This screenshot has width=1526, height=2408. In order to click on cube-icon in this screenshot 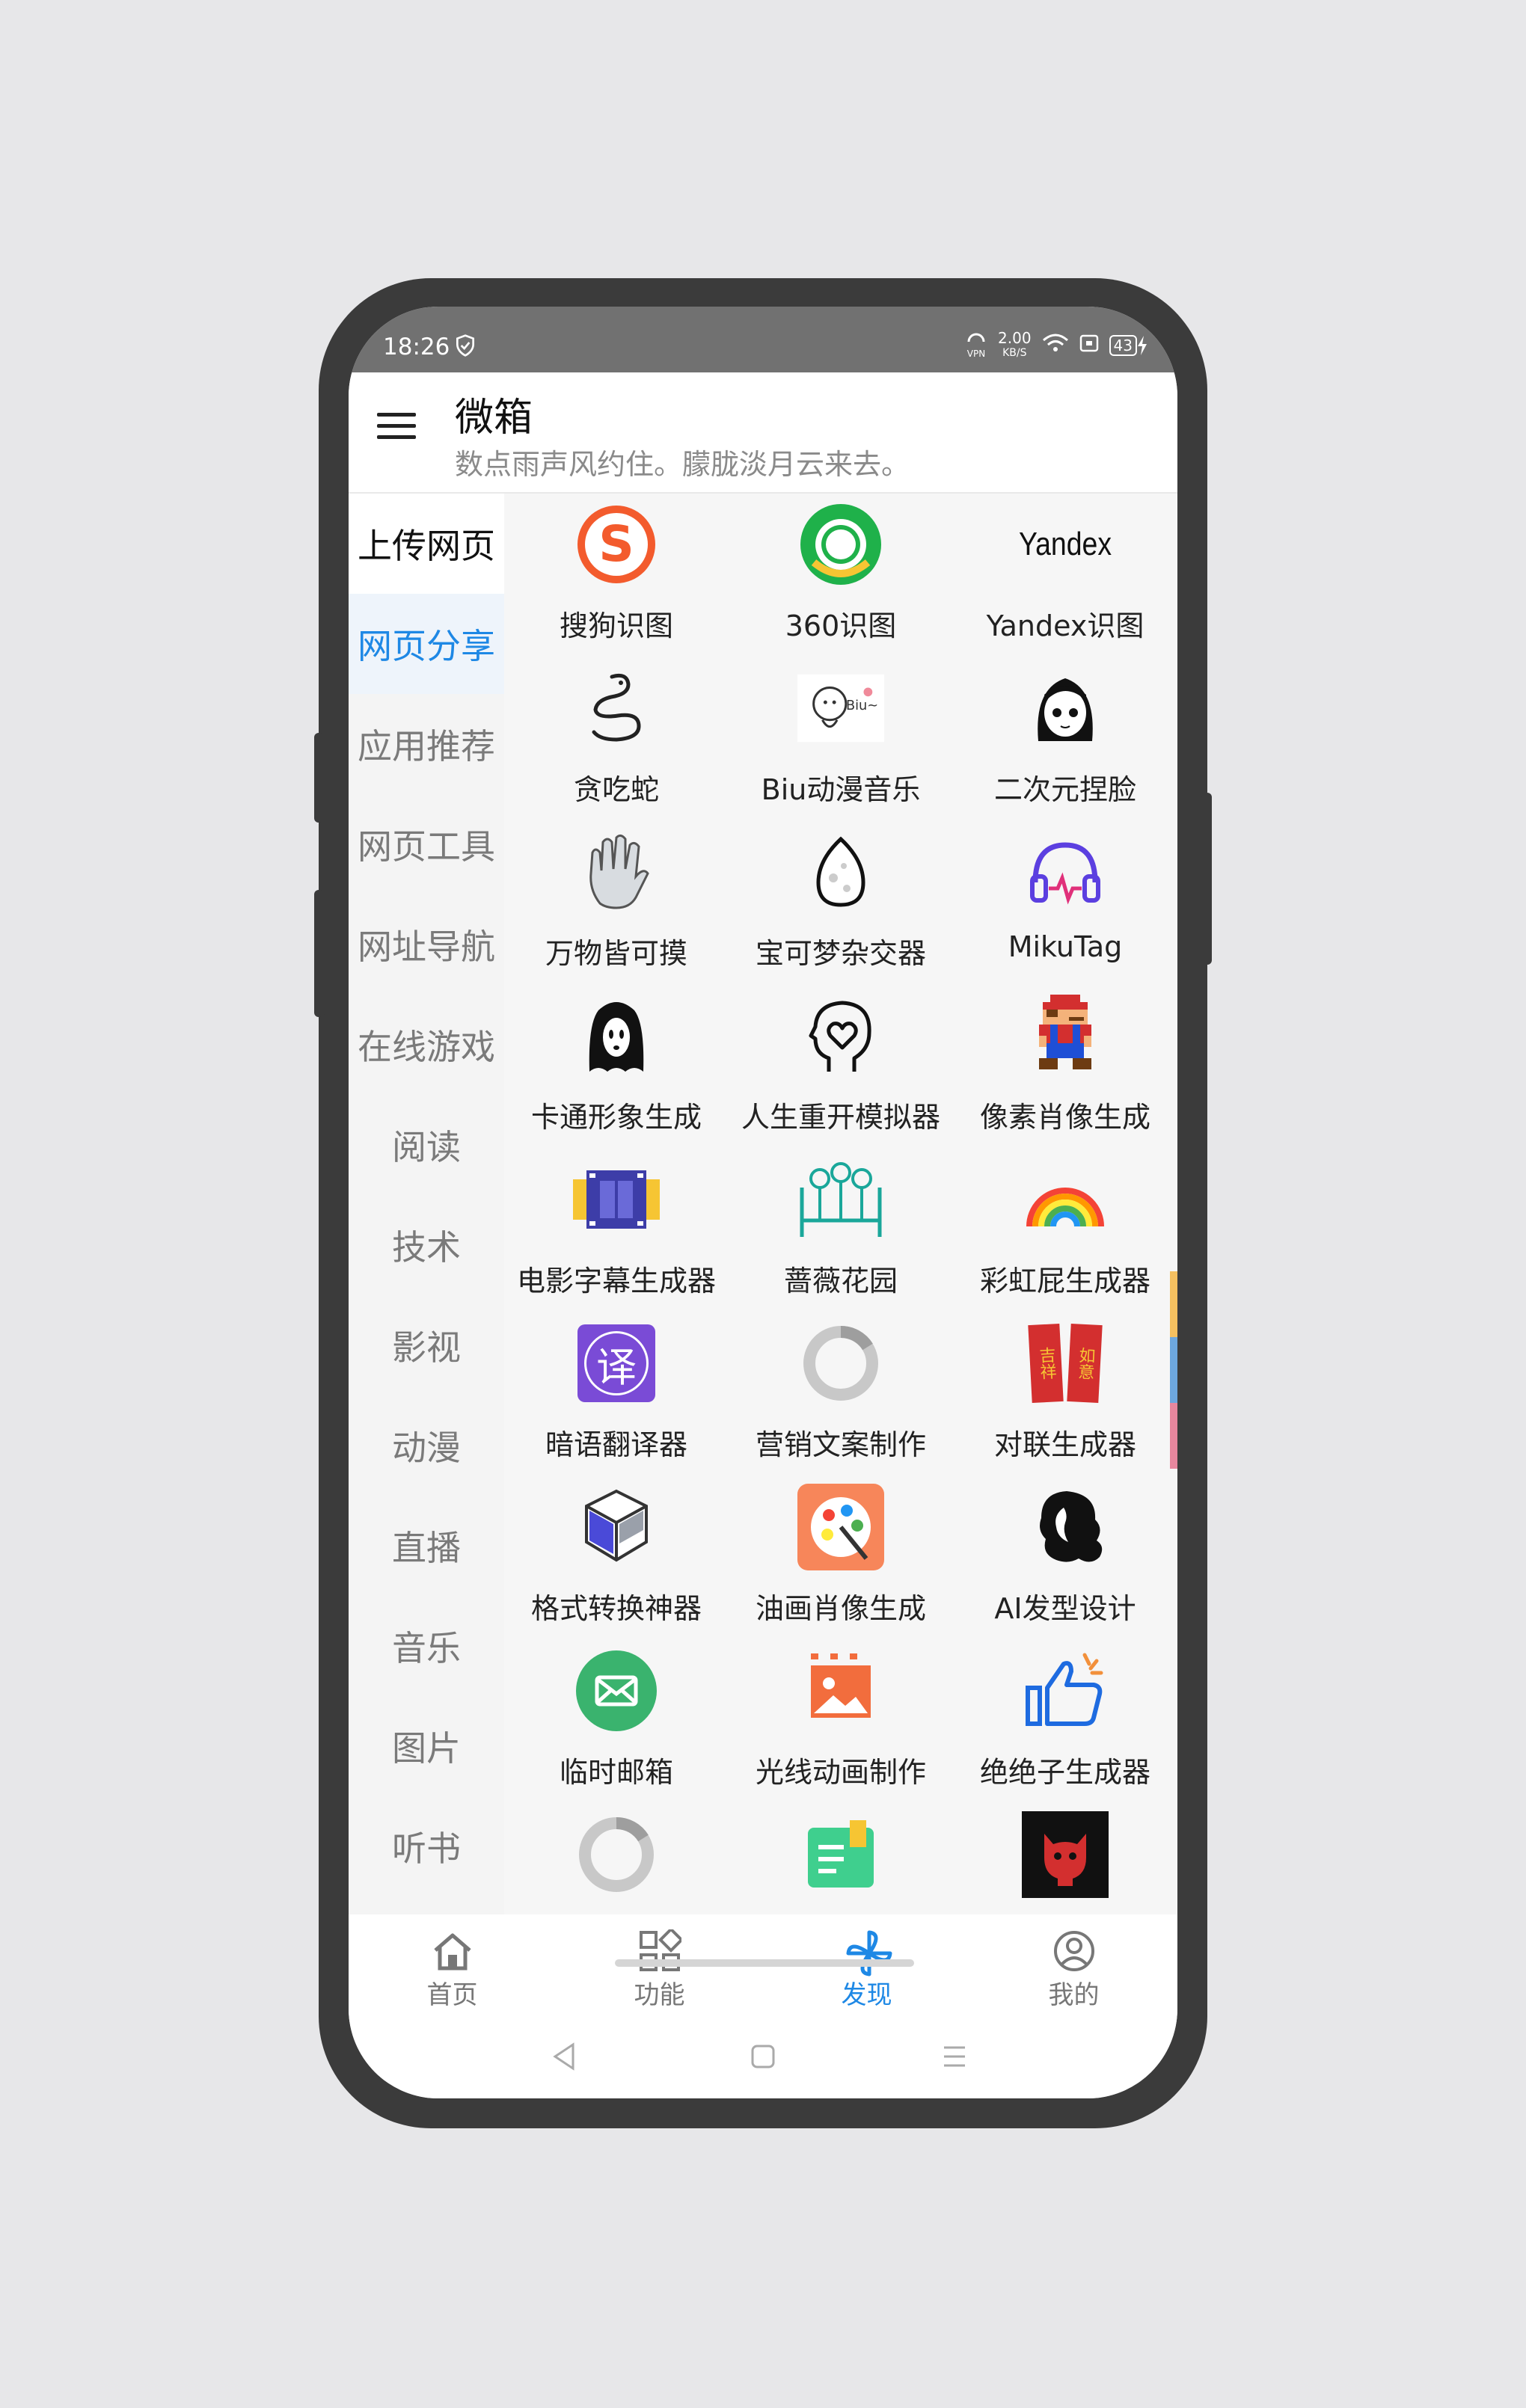, I will do `click(616, 1527)`.